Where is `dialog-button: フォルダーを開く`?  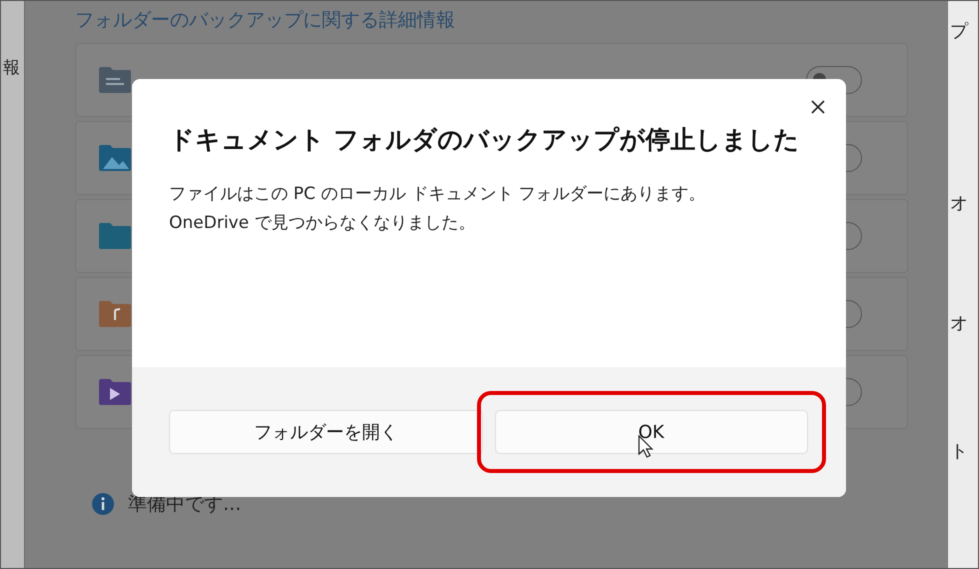
dialog-button: フォルダーを開く is located at coordinates (325, 432).